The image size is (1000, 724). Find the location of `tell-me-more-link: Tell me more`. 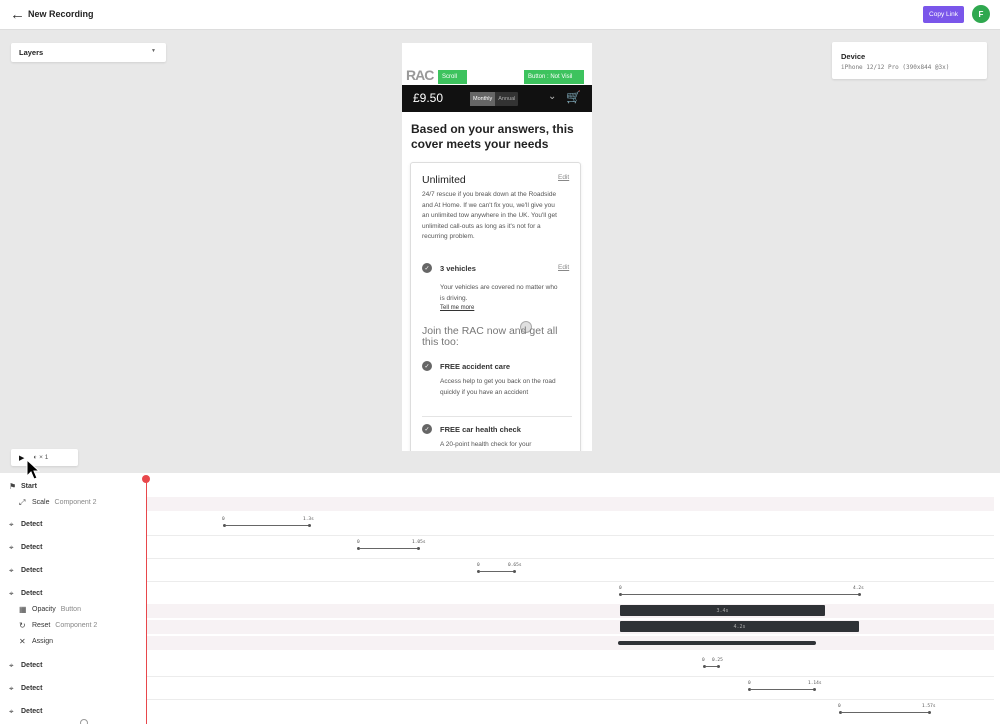

tell-me-more-link: Tell me more is located at coordinates (457, 308).